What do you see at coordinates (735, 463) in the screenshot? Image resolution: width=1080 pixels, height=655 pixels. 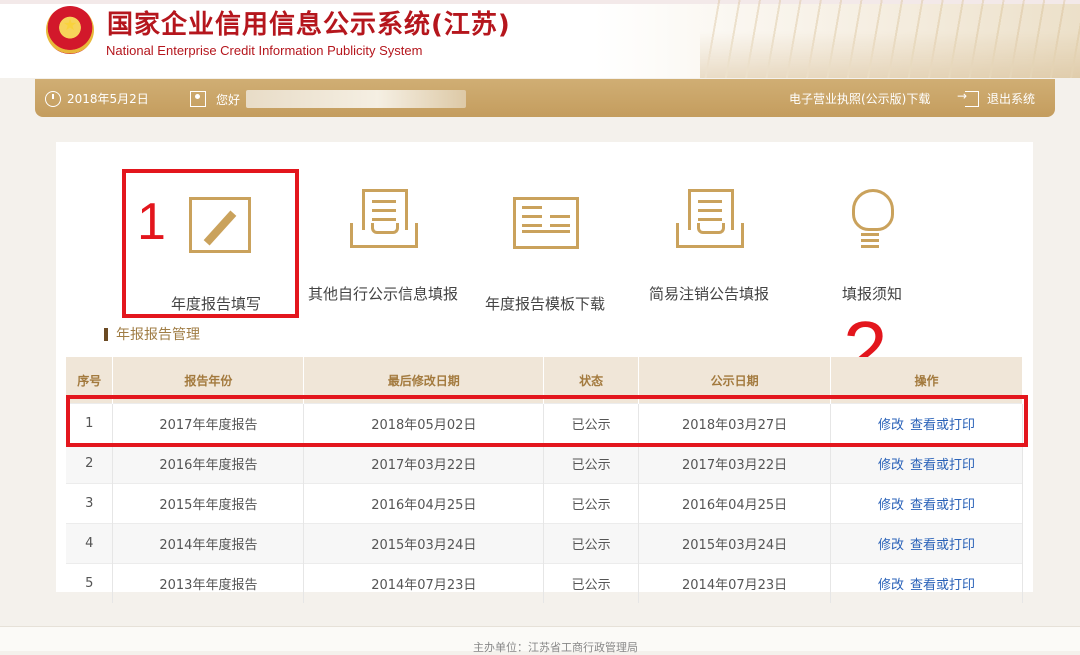 I see `cell-published: 2017年03月22日` at bounding box center [735, 463].